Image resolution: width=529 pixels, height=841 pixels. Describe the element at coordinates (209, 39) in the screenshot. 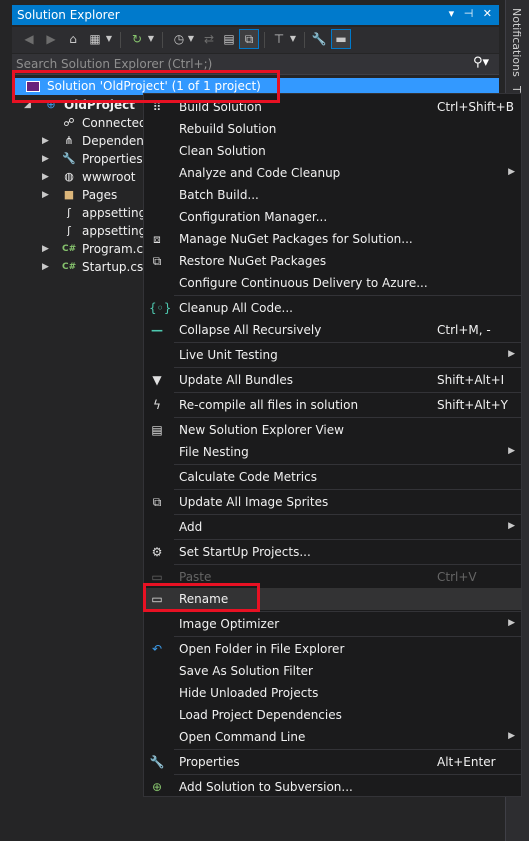

I see `sync-icon: ⇄` at that location.